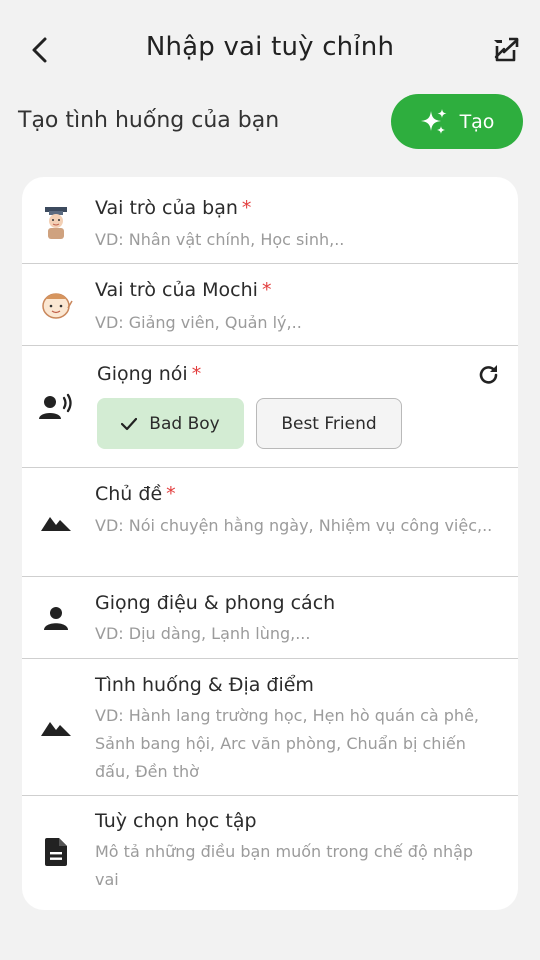 The height and width of the screenshot is (960, 540). Describe the element at coordinates (149, 374) in the screenshot. I see `voice-title: Giọng nói *` at that location.